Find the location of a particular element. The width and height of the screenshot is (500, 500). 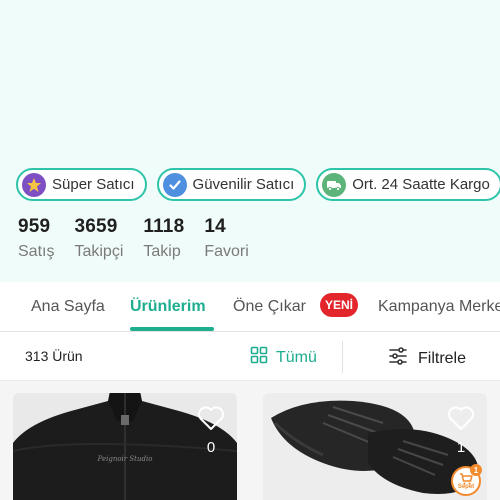

badge-super-seller: Süper Satıcı is located at coordinates (81, 184).